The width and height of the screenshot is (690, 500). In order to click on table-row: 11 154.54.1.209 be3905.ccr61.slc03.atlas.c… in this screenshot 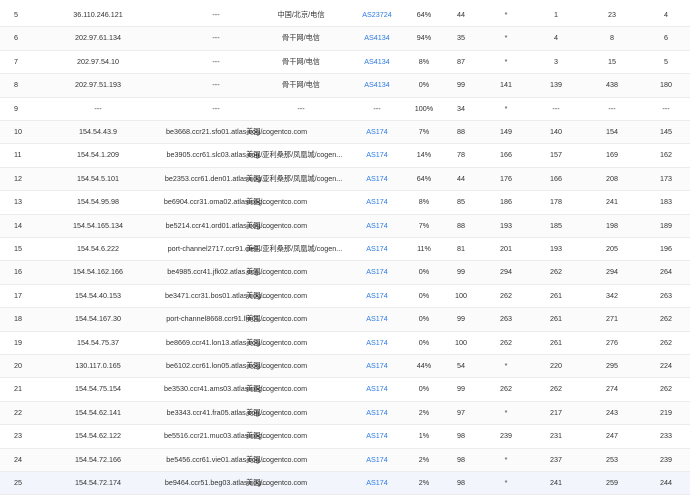, I will do `click(345, 156)`.